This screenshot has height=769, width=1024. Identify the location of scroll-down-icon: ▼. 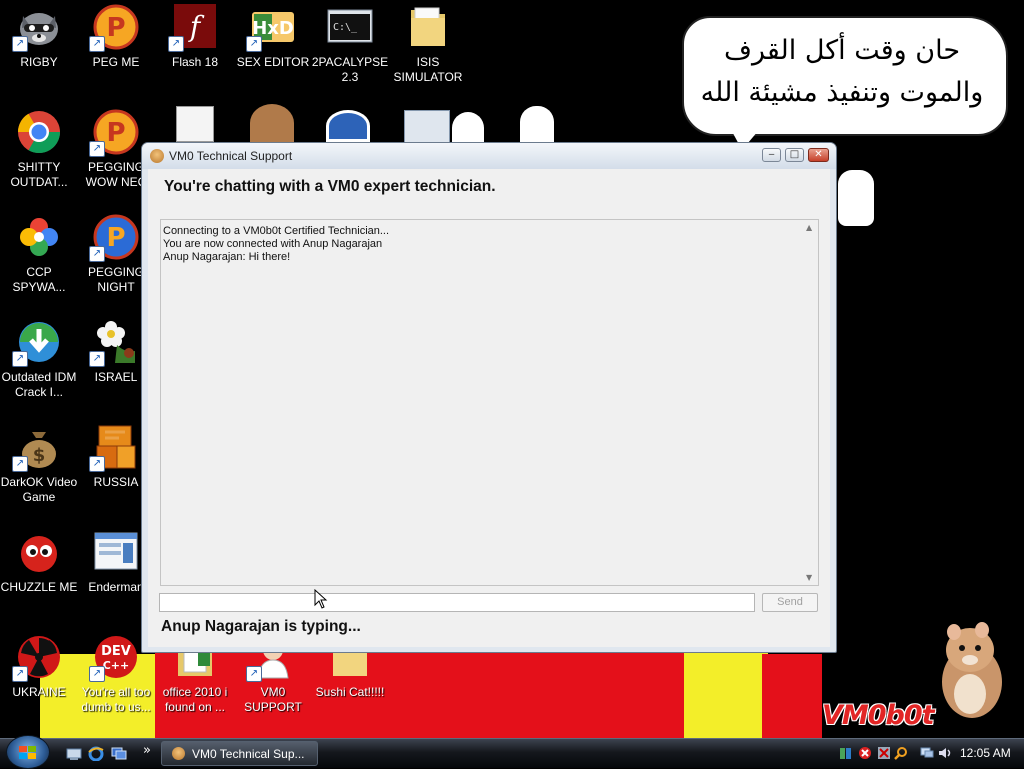
(809, 577).